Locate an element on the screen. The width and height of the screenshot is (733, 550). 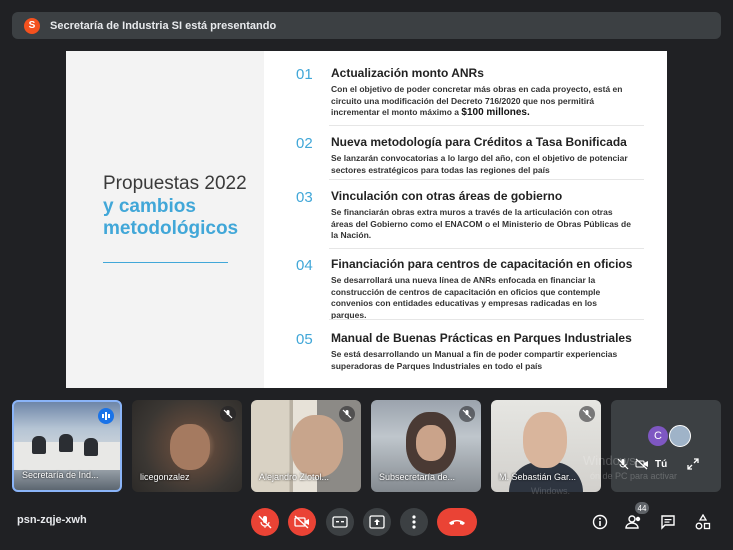
participant-face is located at coordinates (431, 443).